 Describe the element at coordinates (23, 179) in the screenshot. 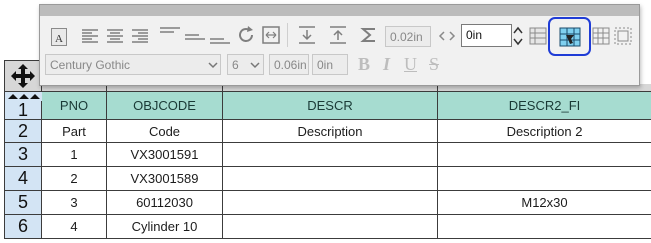

I see `row-header-4: 4` at that location.